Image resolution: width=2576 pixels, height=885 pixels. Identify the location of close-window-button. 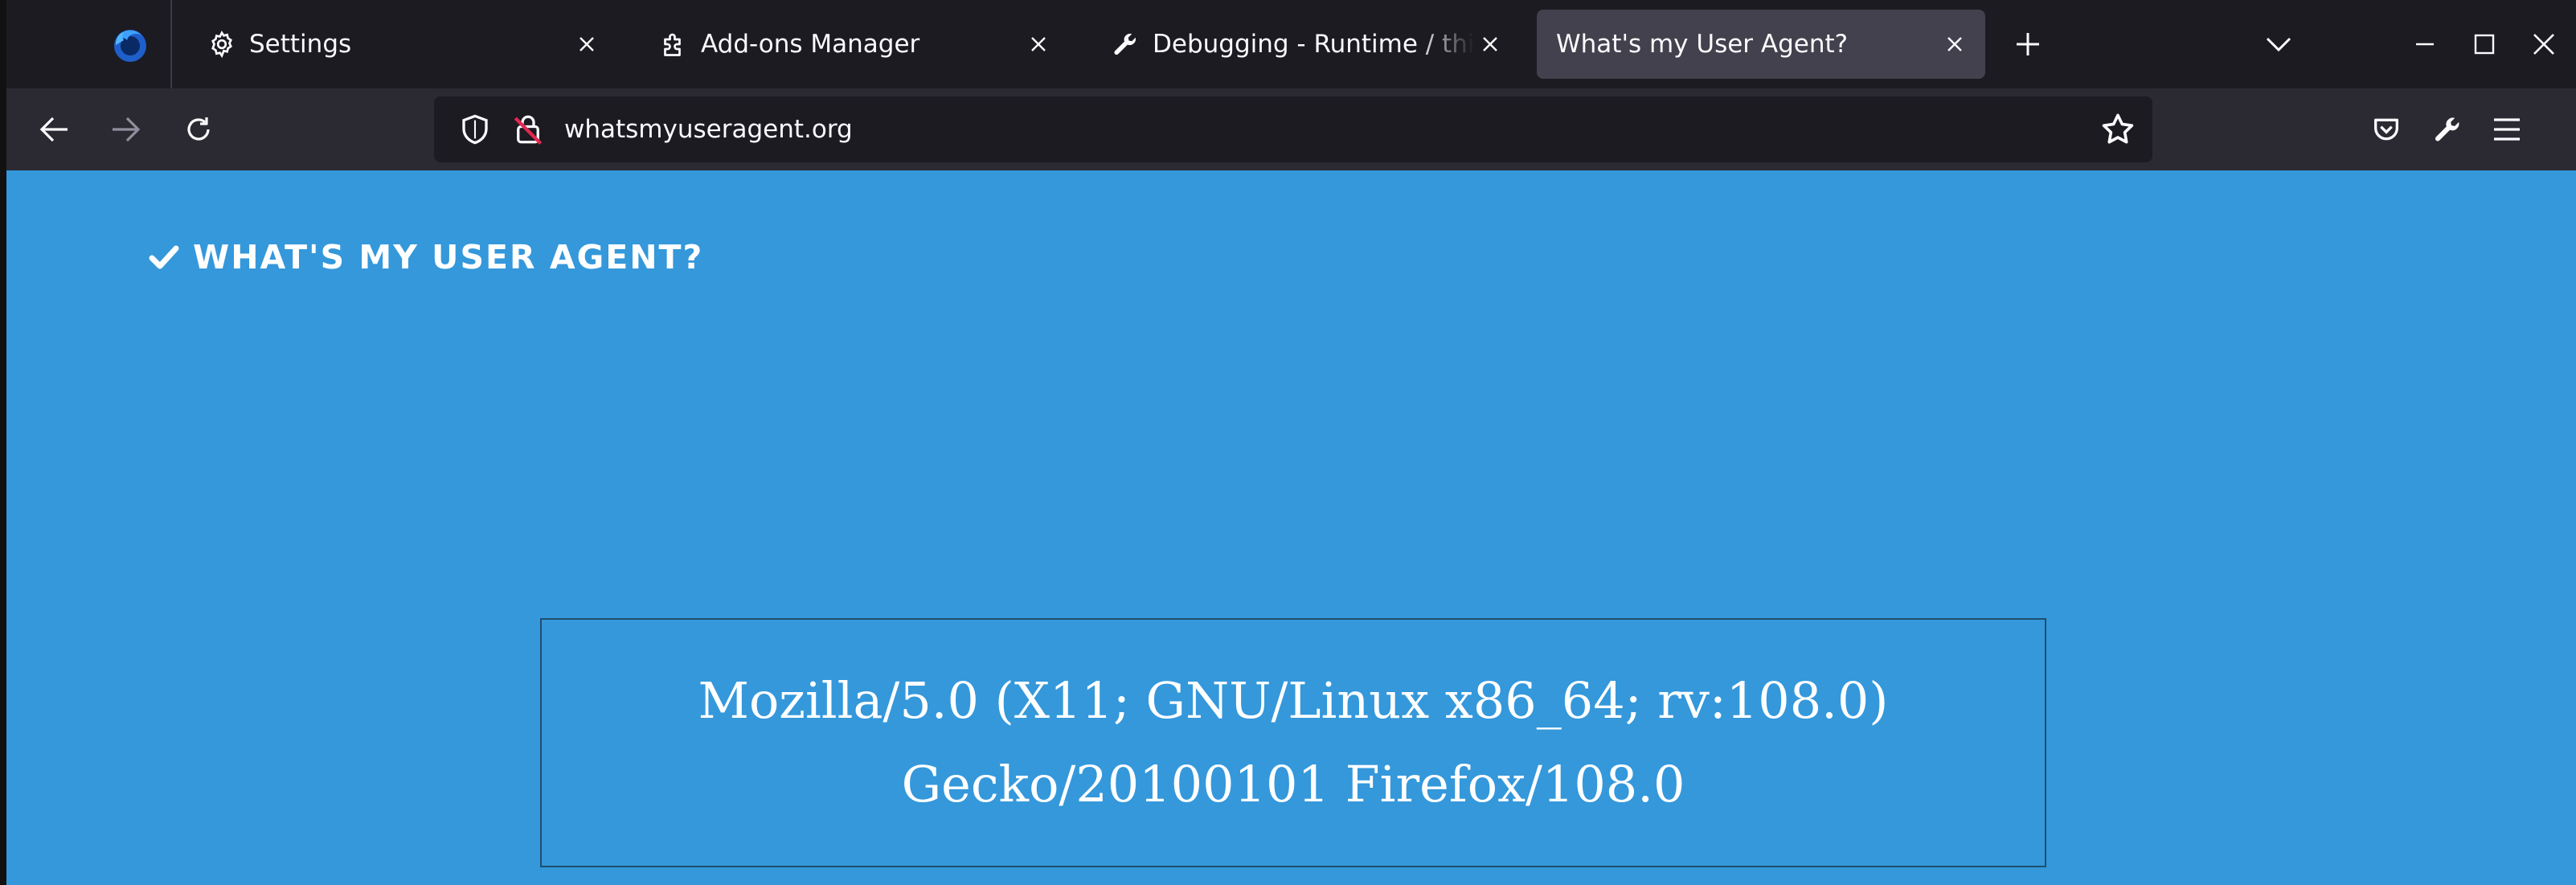
(2544, 44).